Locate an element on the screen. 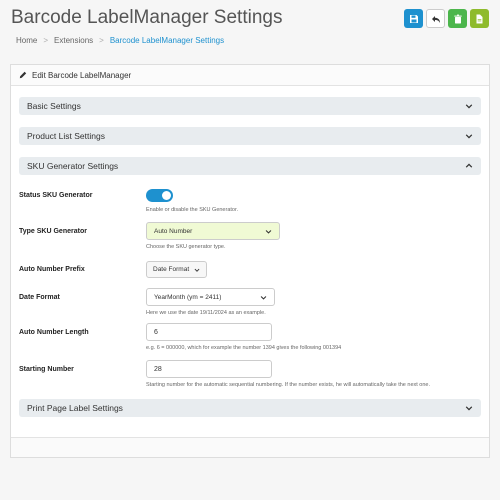  accordion-sku-generator-settings: SKU Generator Settings is located at coordinates (250, 166).